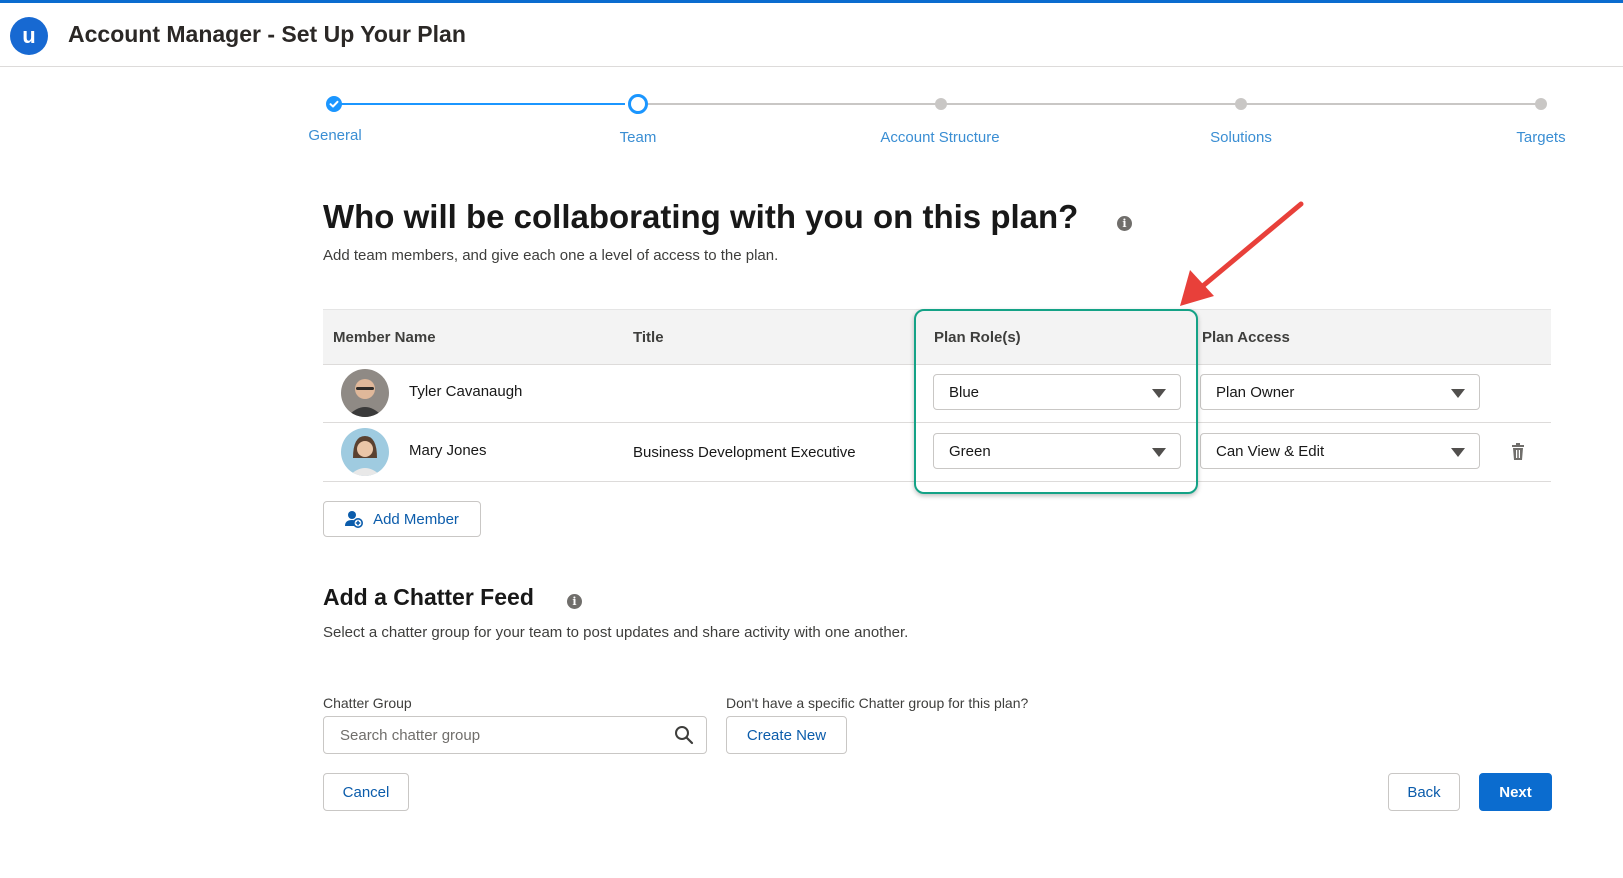 Image resolution: width=1623 pixels, height=878 pixels. What do you see at coordinates (744, 452) in the screenshot?
I see `member-title: Business Development Executive` at bounding box center [744, 452].